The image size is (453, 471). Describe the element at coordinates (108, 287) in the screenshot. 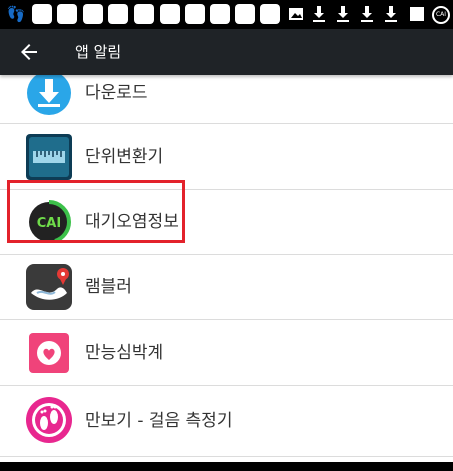

I see `list-item-label: 램블러` at that location.